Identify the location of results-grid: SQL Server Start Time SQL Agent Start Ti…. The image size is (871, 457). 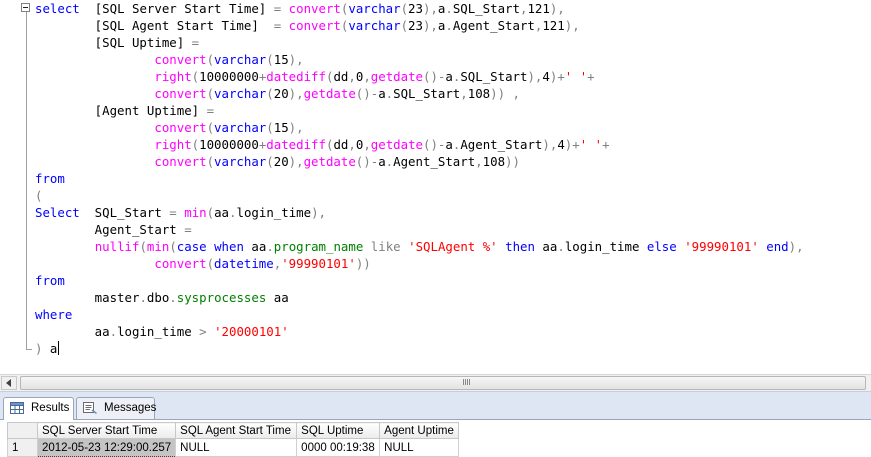
(435, 438).